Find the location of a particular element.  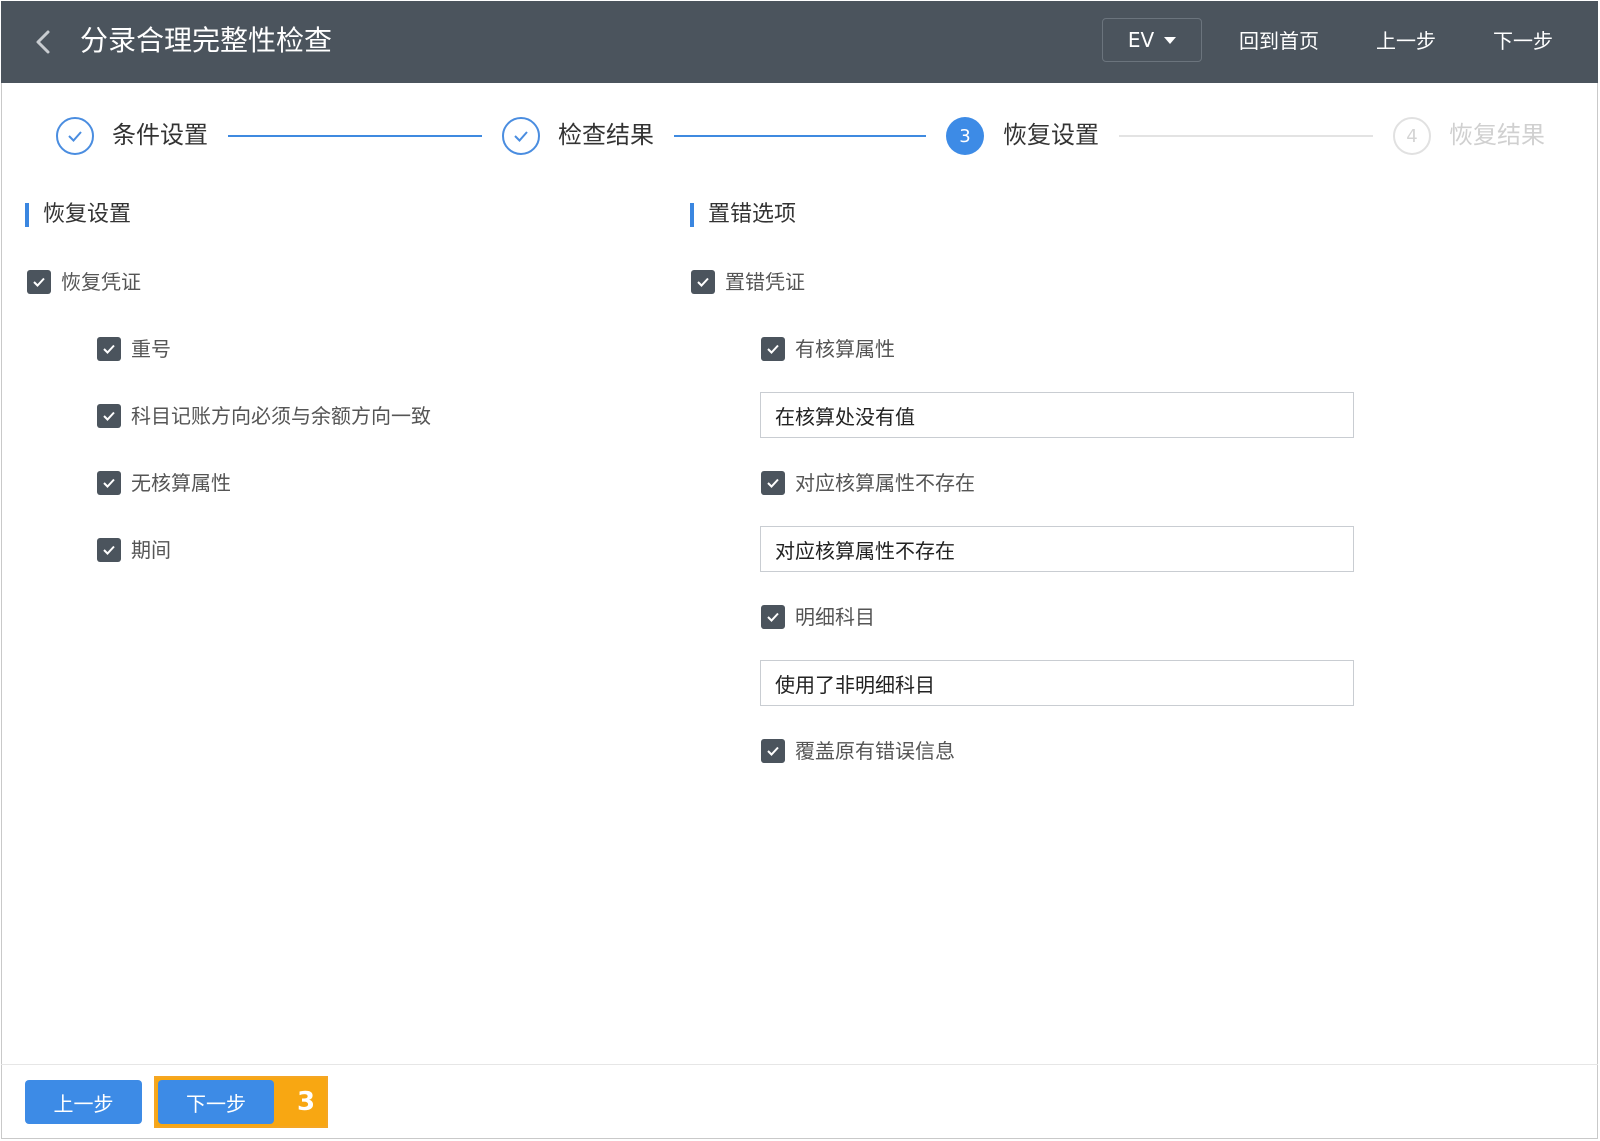

language-select: EV is located at coordinates (1152, 40).